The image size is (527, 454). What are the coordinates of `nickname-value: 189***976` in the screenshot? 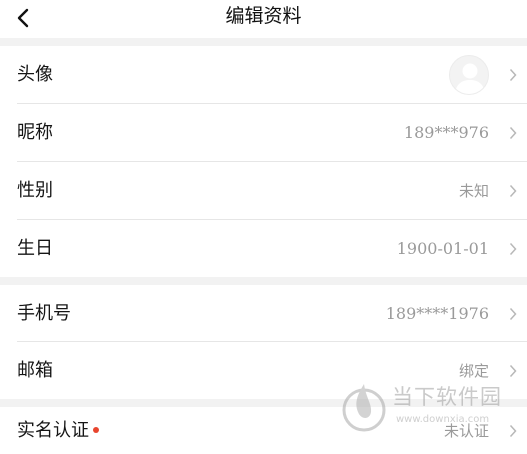 It's located at (446, 132).